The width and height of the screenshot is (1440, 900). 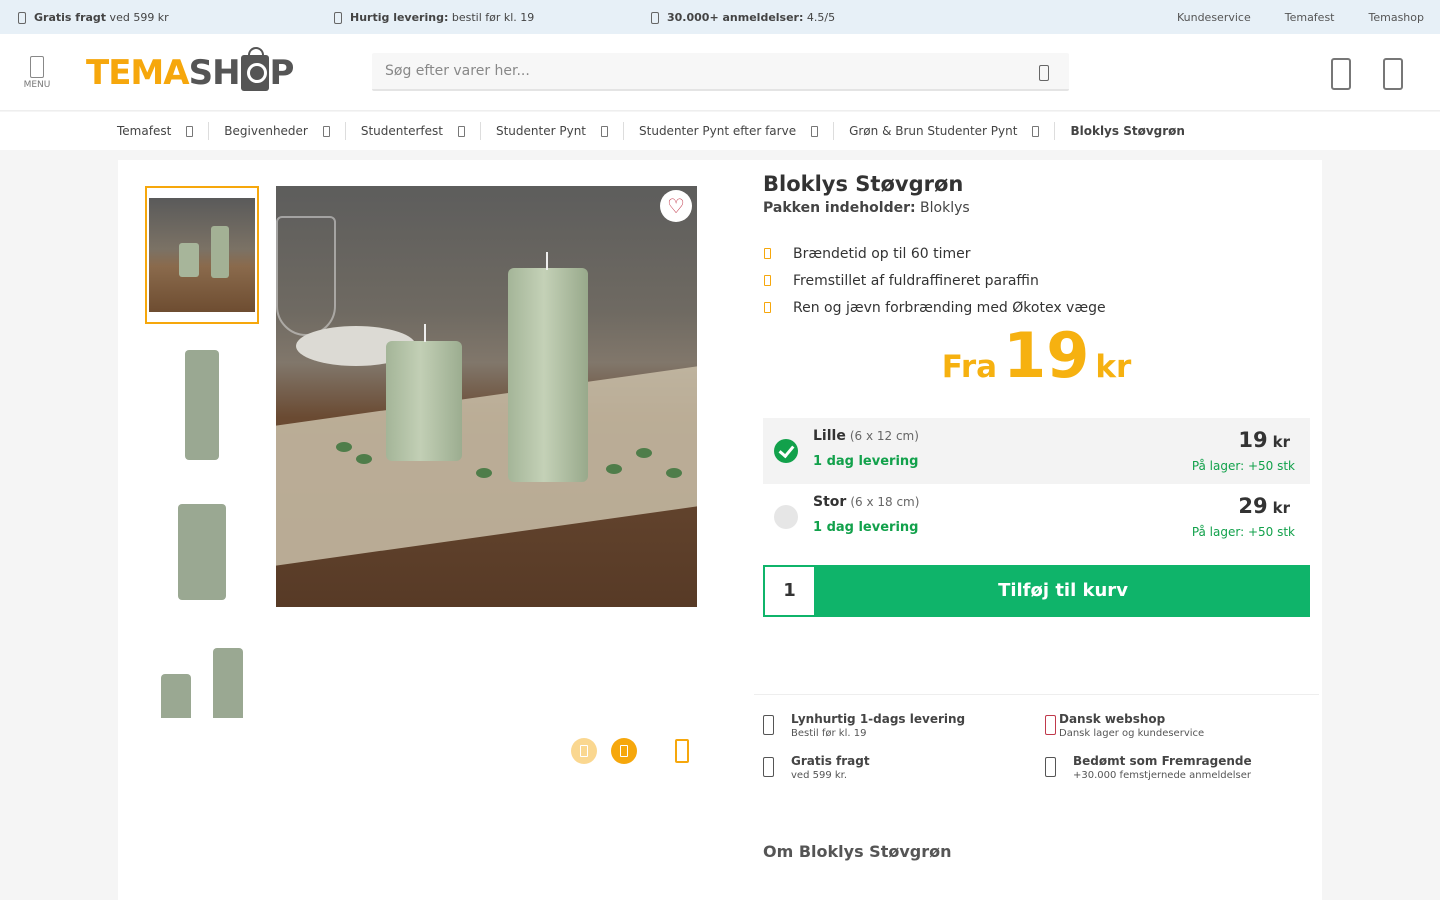 I want to click on price-display: Fra19 kr, so click(x=1036, y=355).